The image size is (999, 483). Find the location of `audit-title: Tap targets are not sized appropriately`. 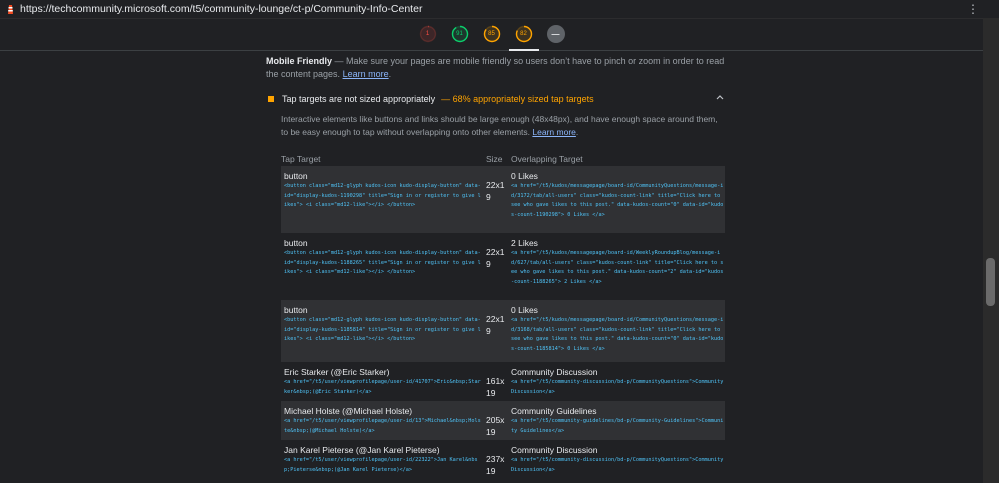

audit-title: Tap targets are not sized appropriately is located at coordinates (359, 99).